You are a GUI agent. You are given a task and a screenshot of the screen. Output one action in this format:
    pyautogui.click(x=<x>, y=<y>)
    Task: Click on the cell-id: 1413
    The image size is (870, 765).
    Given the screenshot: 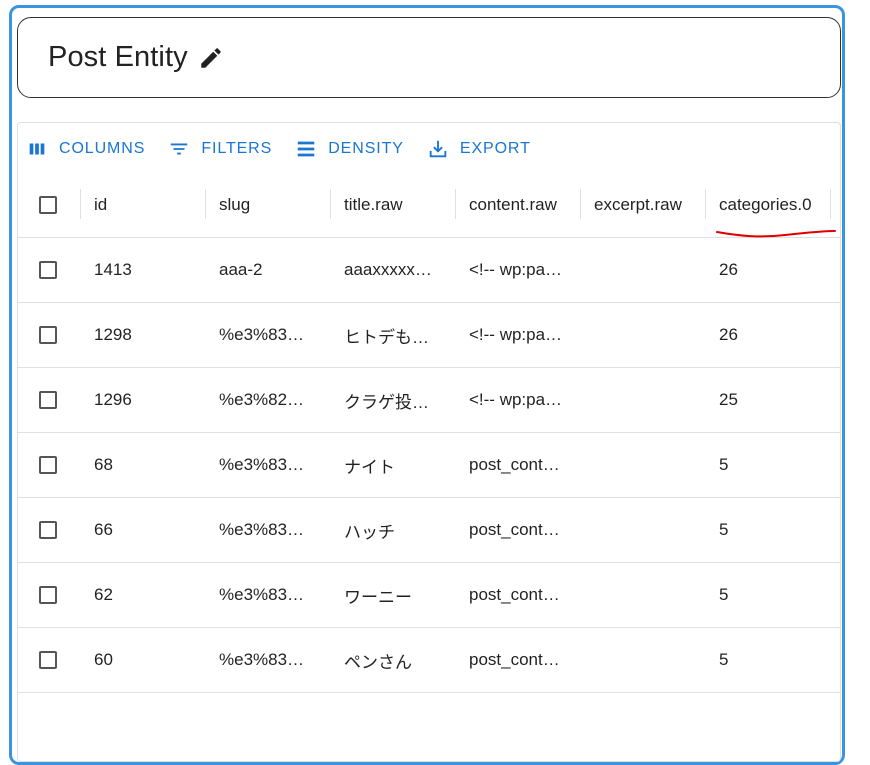 What is the action you would take?
    pyautogui.click(x=149, y=270)
    